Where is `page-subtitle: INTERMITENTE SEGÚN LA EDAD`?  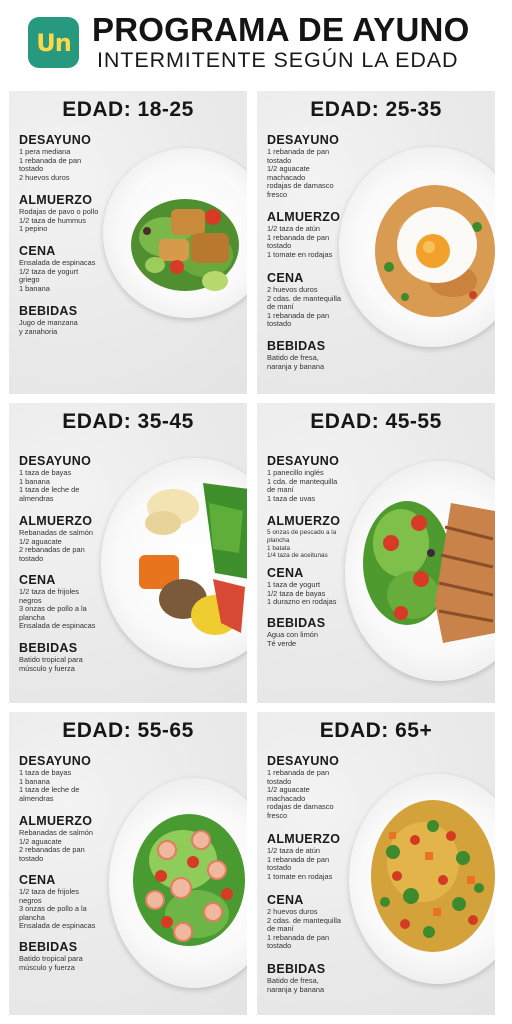
page-subtitle: INTERMITENTE SEGÚN LA EDAD is located at coordinates (278, 60).